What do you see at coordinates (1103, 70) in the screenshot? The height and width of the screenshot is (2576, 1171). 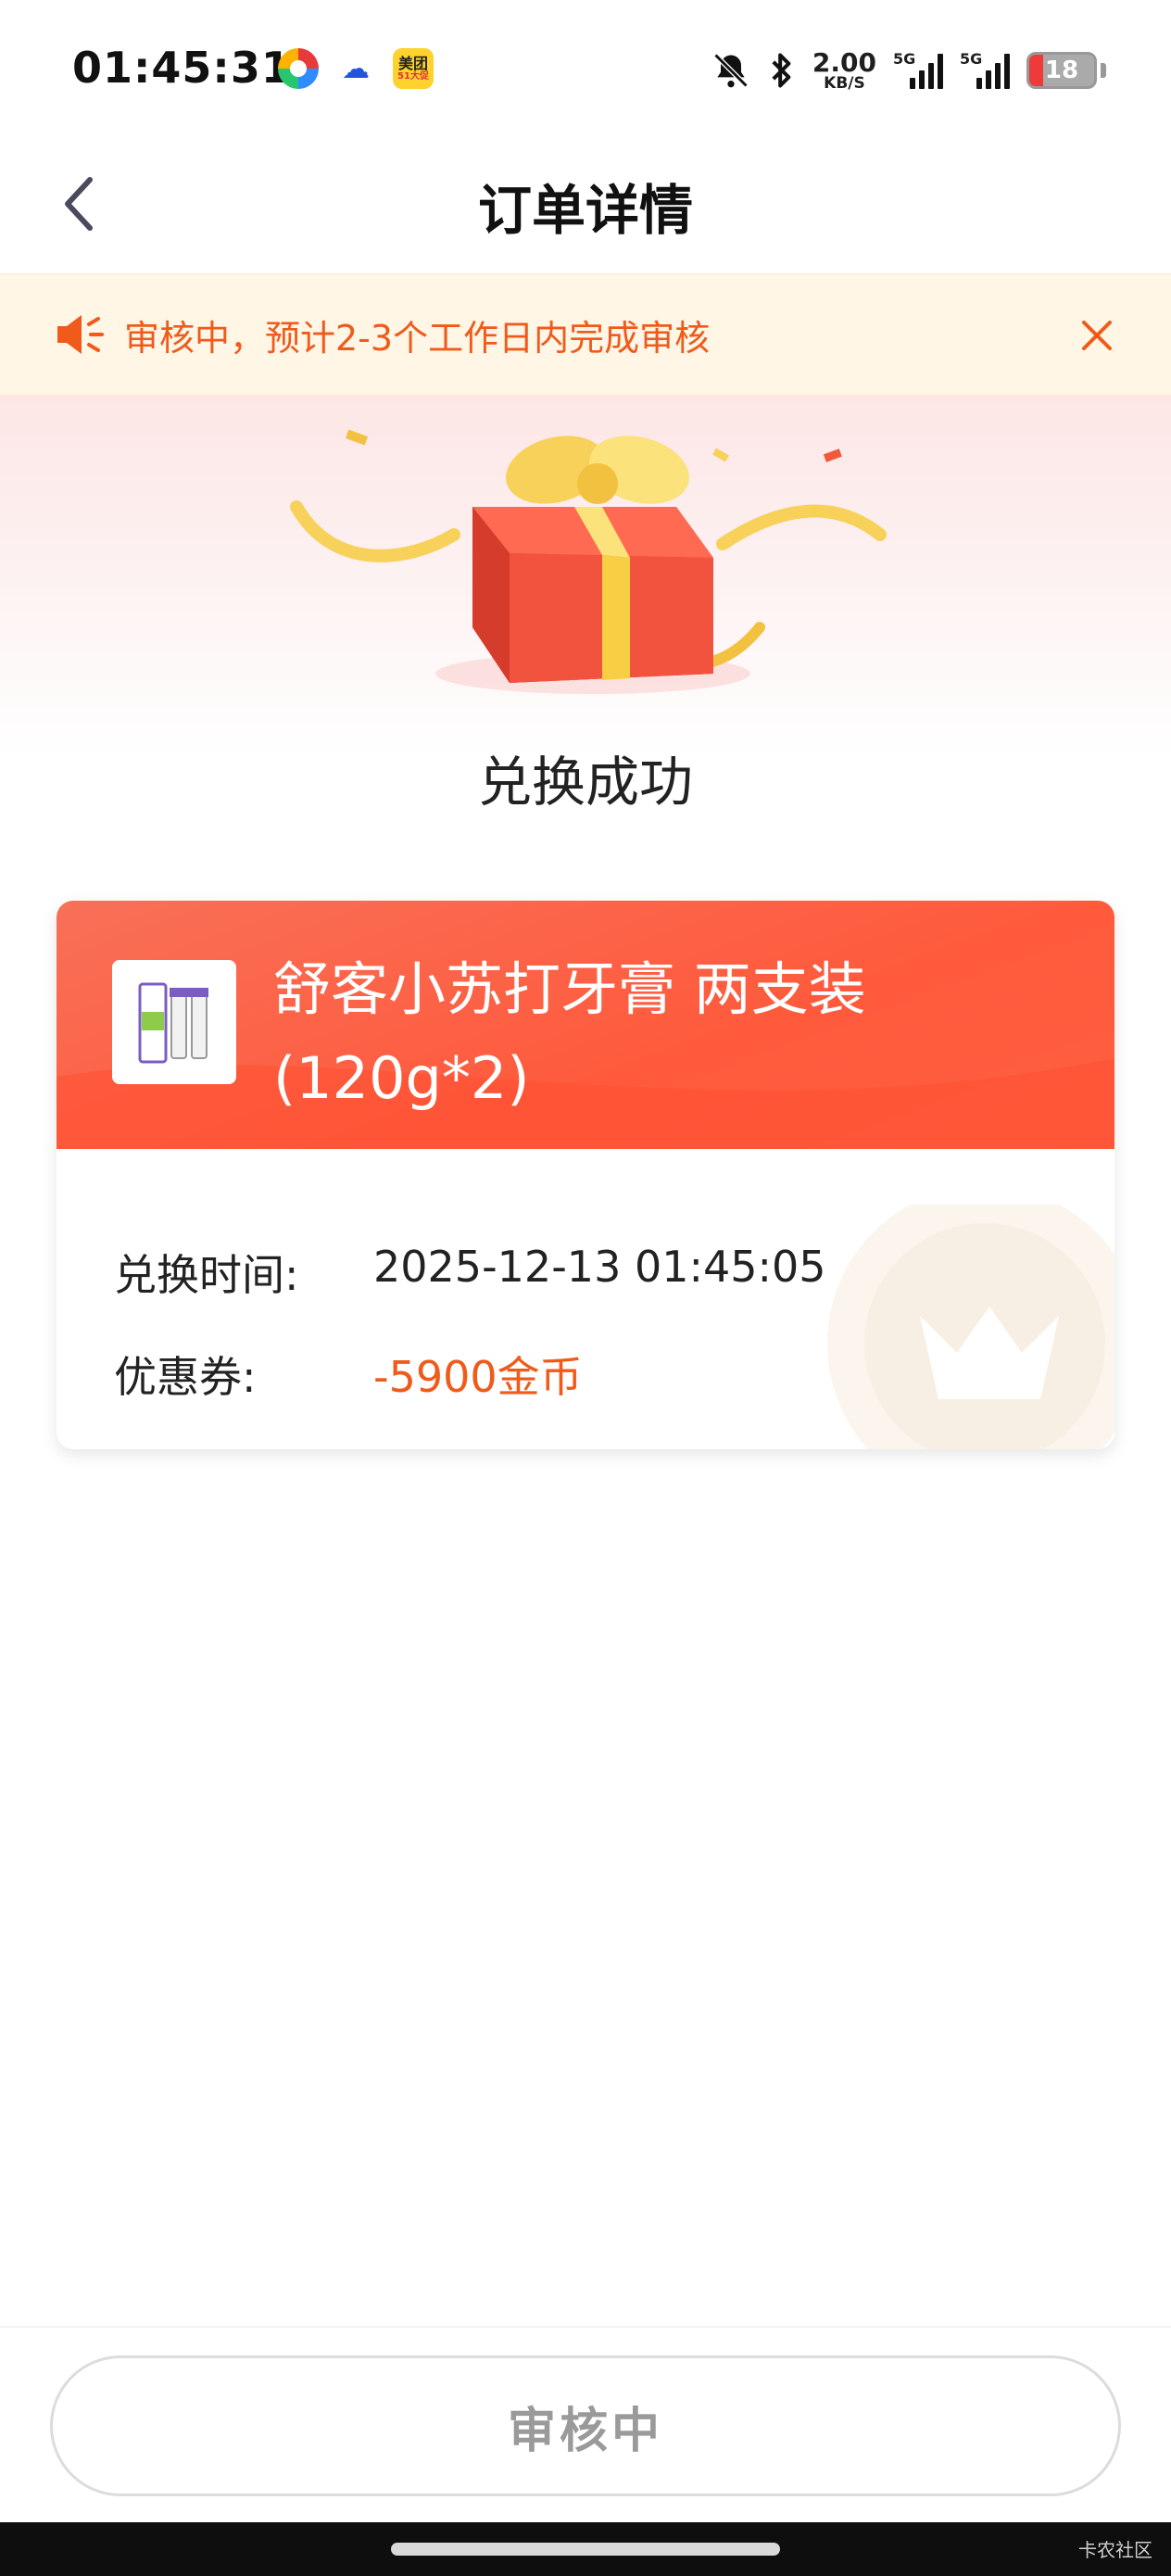 I see `battery-cap` at bounding box center [1103, 70].